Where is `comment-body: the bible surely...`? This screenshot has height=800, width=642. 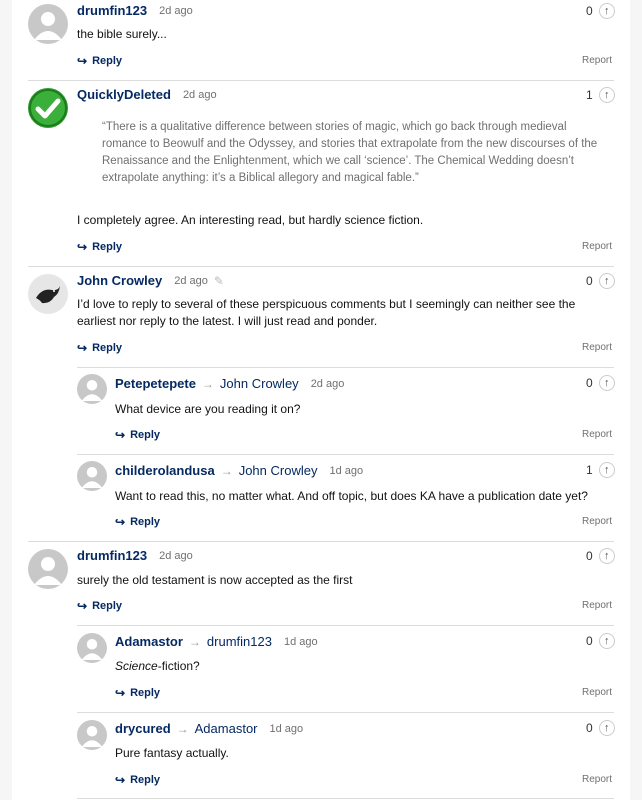 comment-body: the bible surely... is located at coordinates (122, 34).